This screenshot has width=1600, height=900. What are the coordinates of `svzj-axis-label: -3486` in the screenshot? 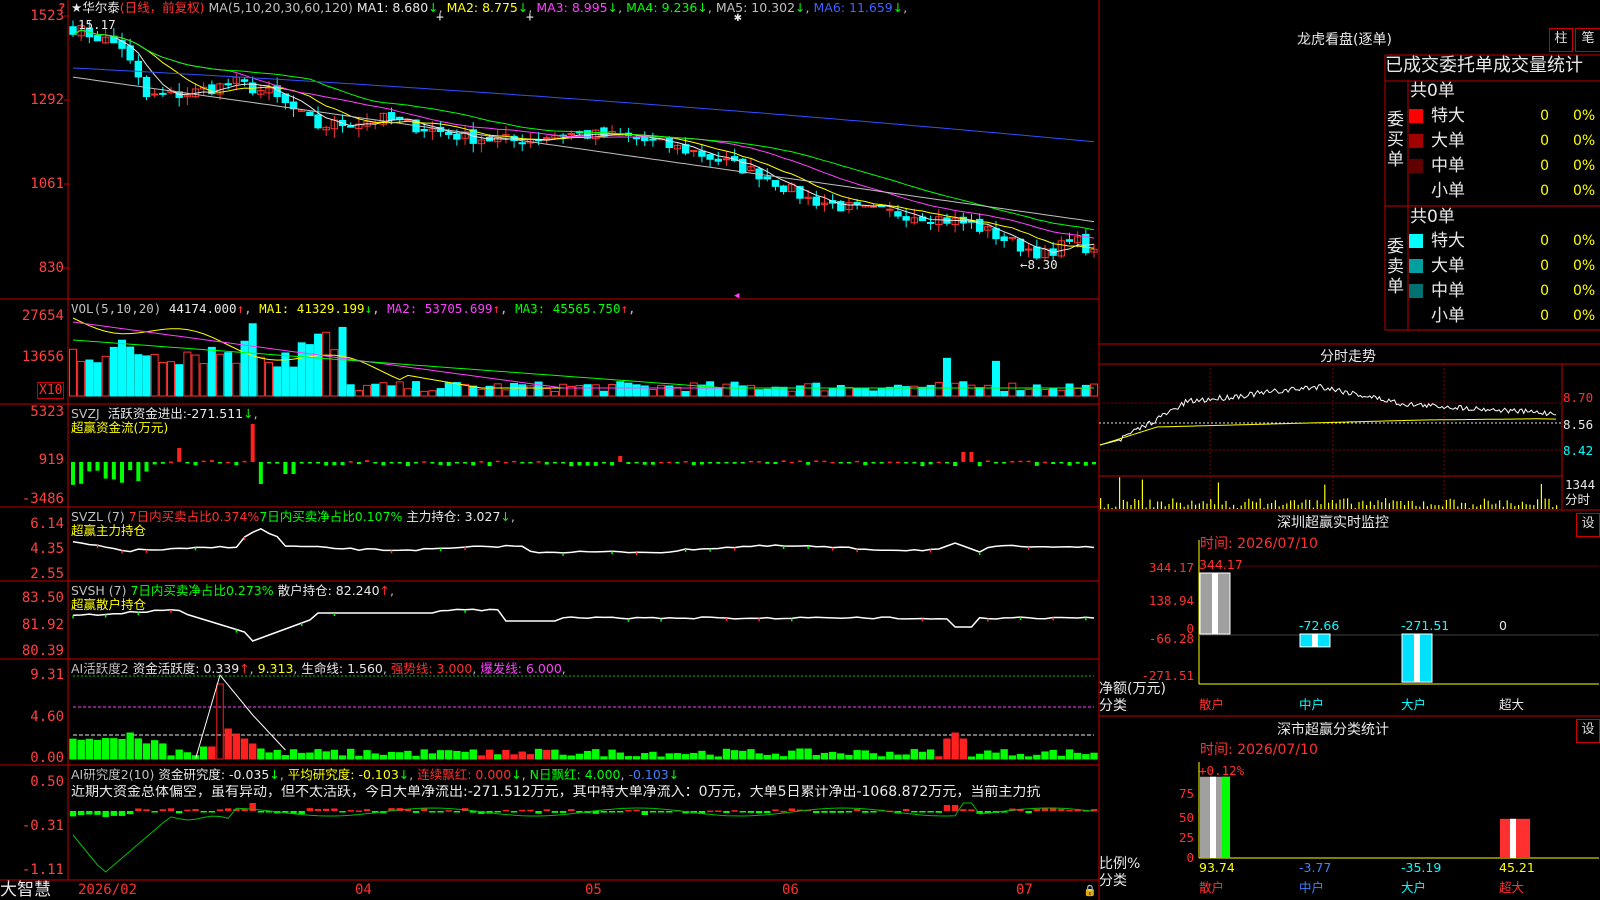 It's located at (42, 499).